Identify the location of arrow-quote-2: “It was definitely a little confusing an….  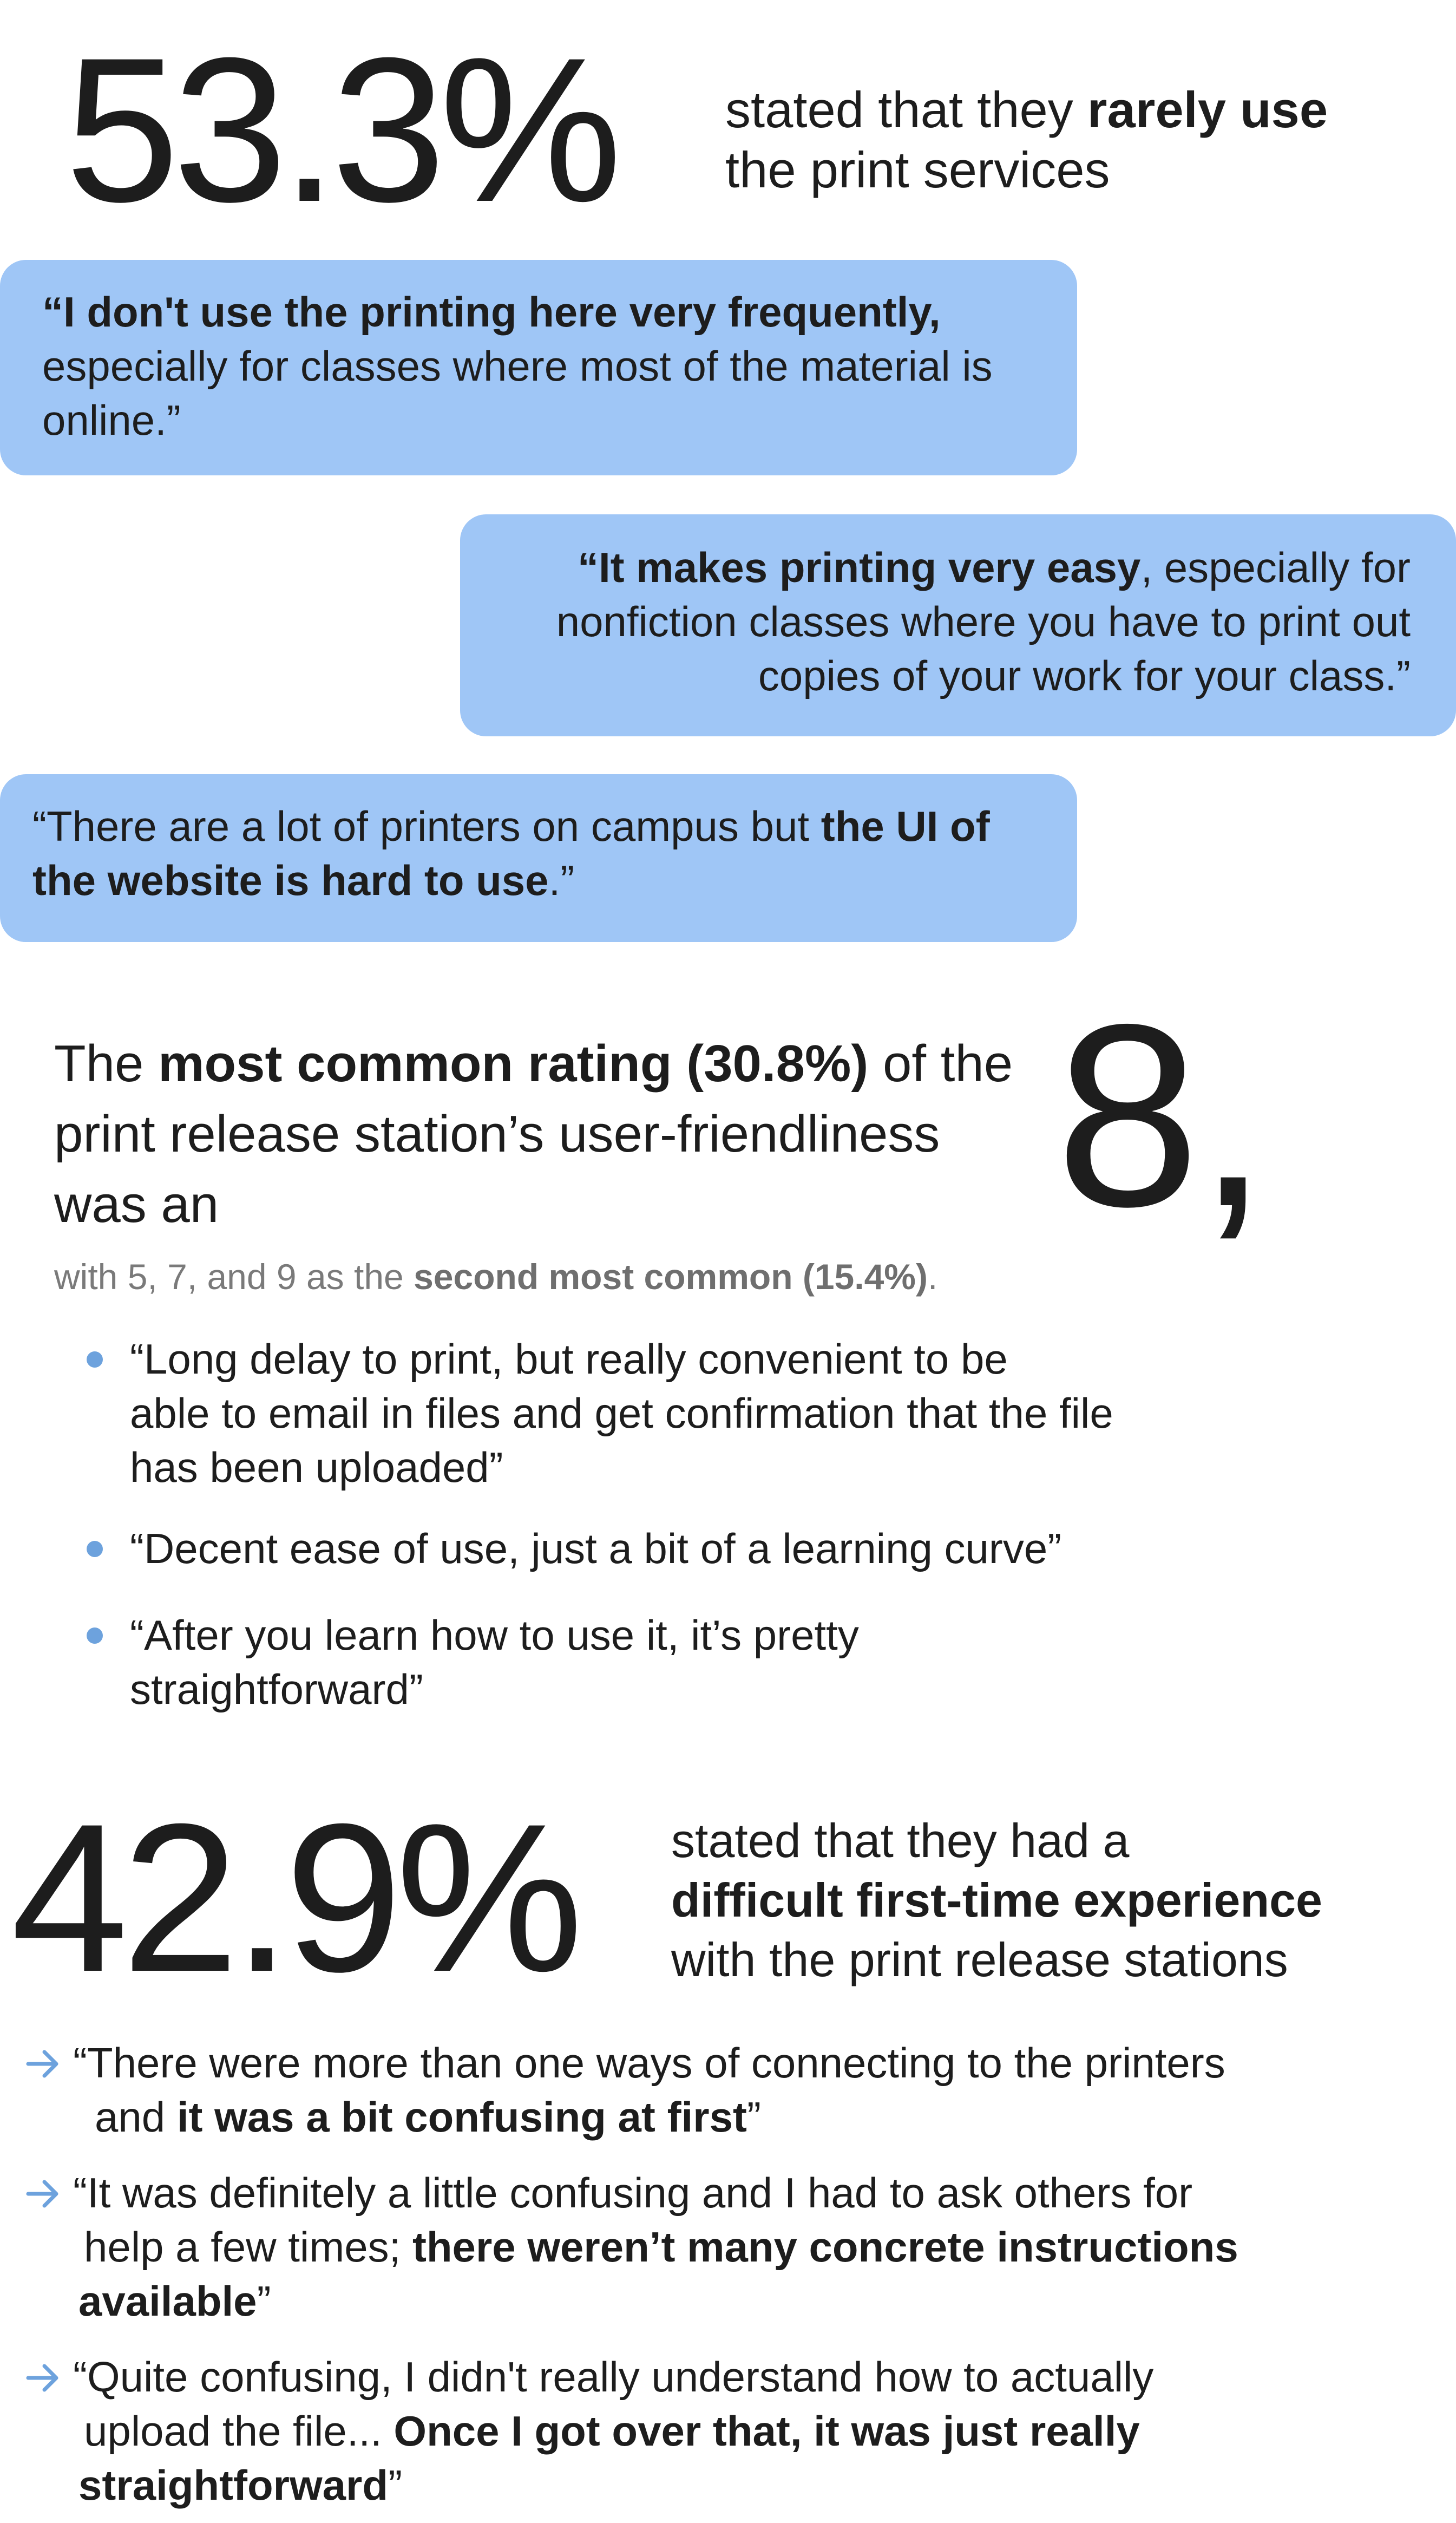
(656, 2247).